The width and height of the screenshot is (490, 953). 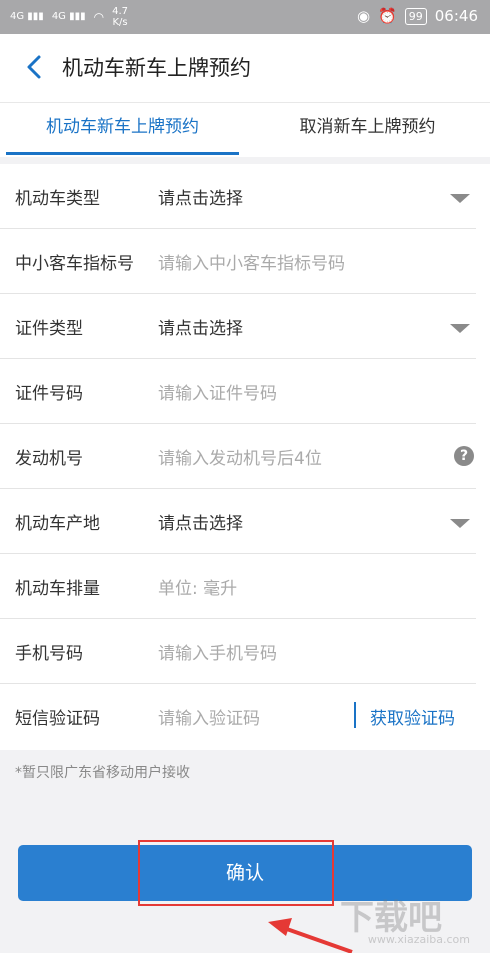 What do you see at coordinates (464, 456) in the screenshot?
I see `help-icon: ?` at bounding box center [464, 456].